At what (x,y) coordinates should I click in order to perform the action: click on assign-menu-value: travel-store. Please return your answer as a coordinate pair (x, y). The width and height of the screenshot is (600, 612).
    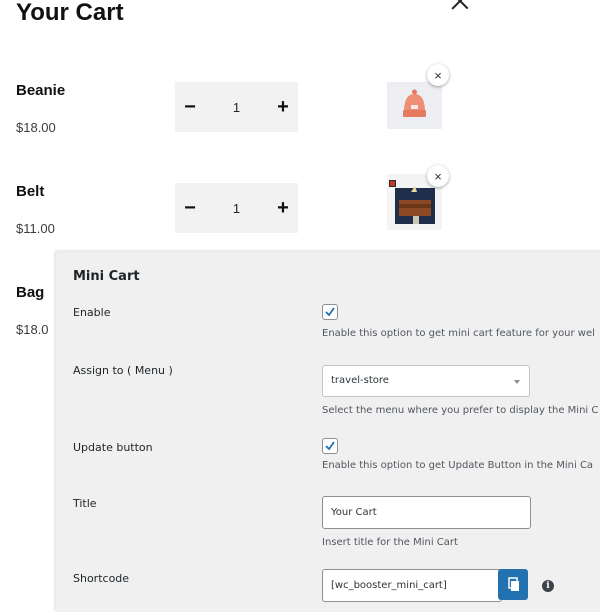
    Looking at the image, I should click on (360, 380).